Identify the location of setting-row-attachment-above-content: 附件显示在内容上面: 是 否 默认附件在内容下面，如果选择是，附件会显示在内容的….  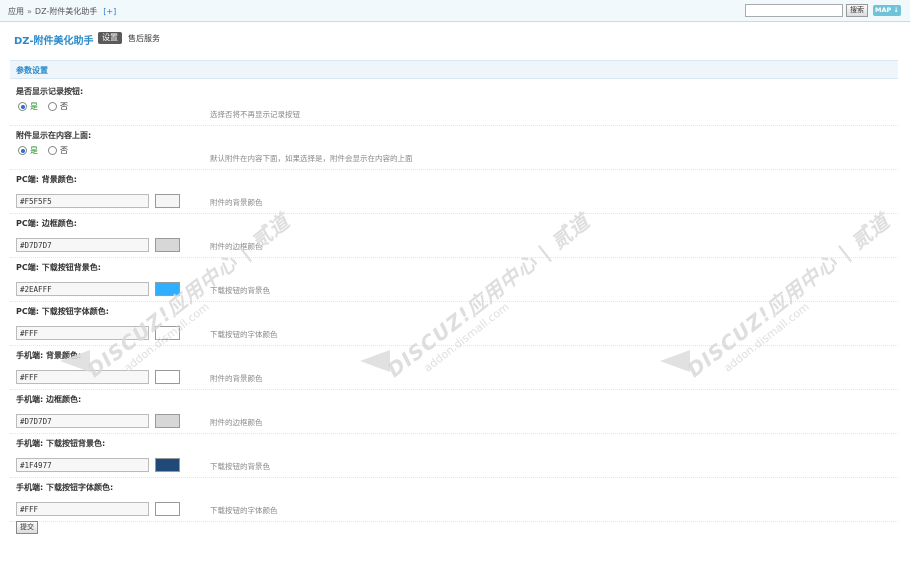
(454, 148).